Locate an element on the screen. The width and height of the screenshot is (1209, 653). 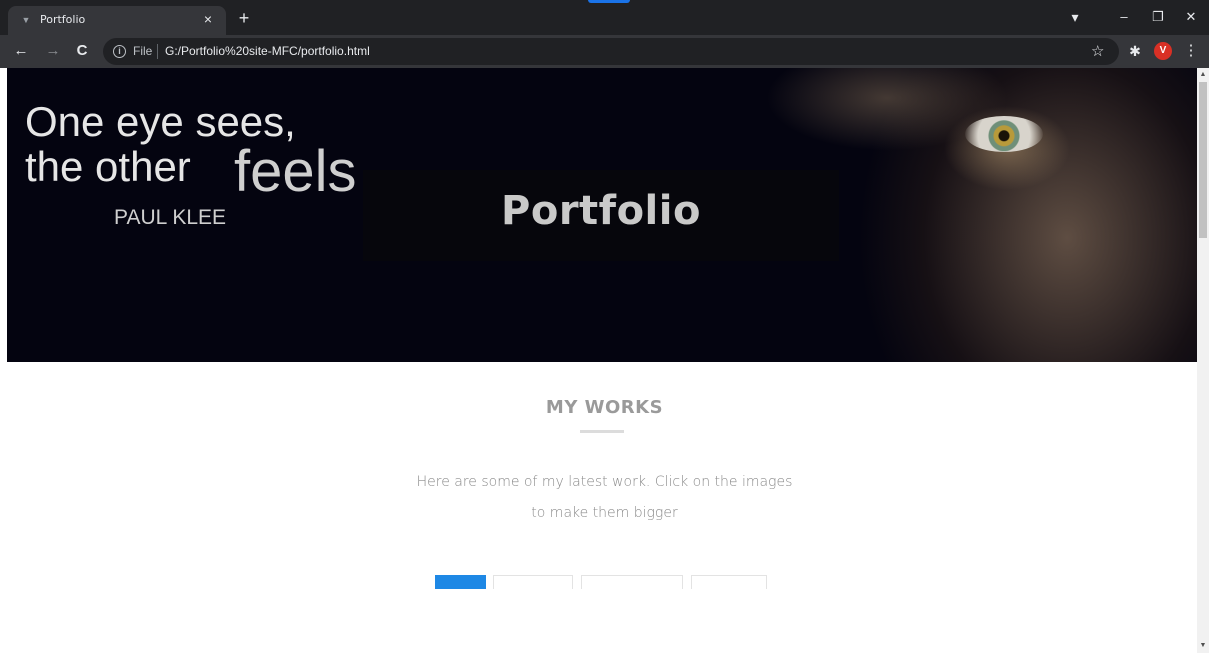
tab-strip: ▼ Portfolio × + ▾ – ❐ ✕ is located at coordinates (604, 17).